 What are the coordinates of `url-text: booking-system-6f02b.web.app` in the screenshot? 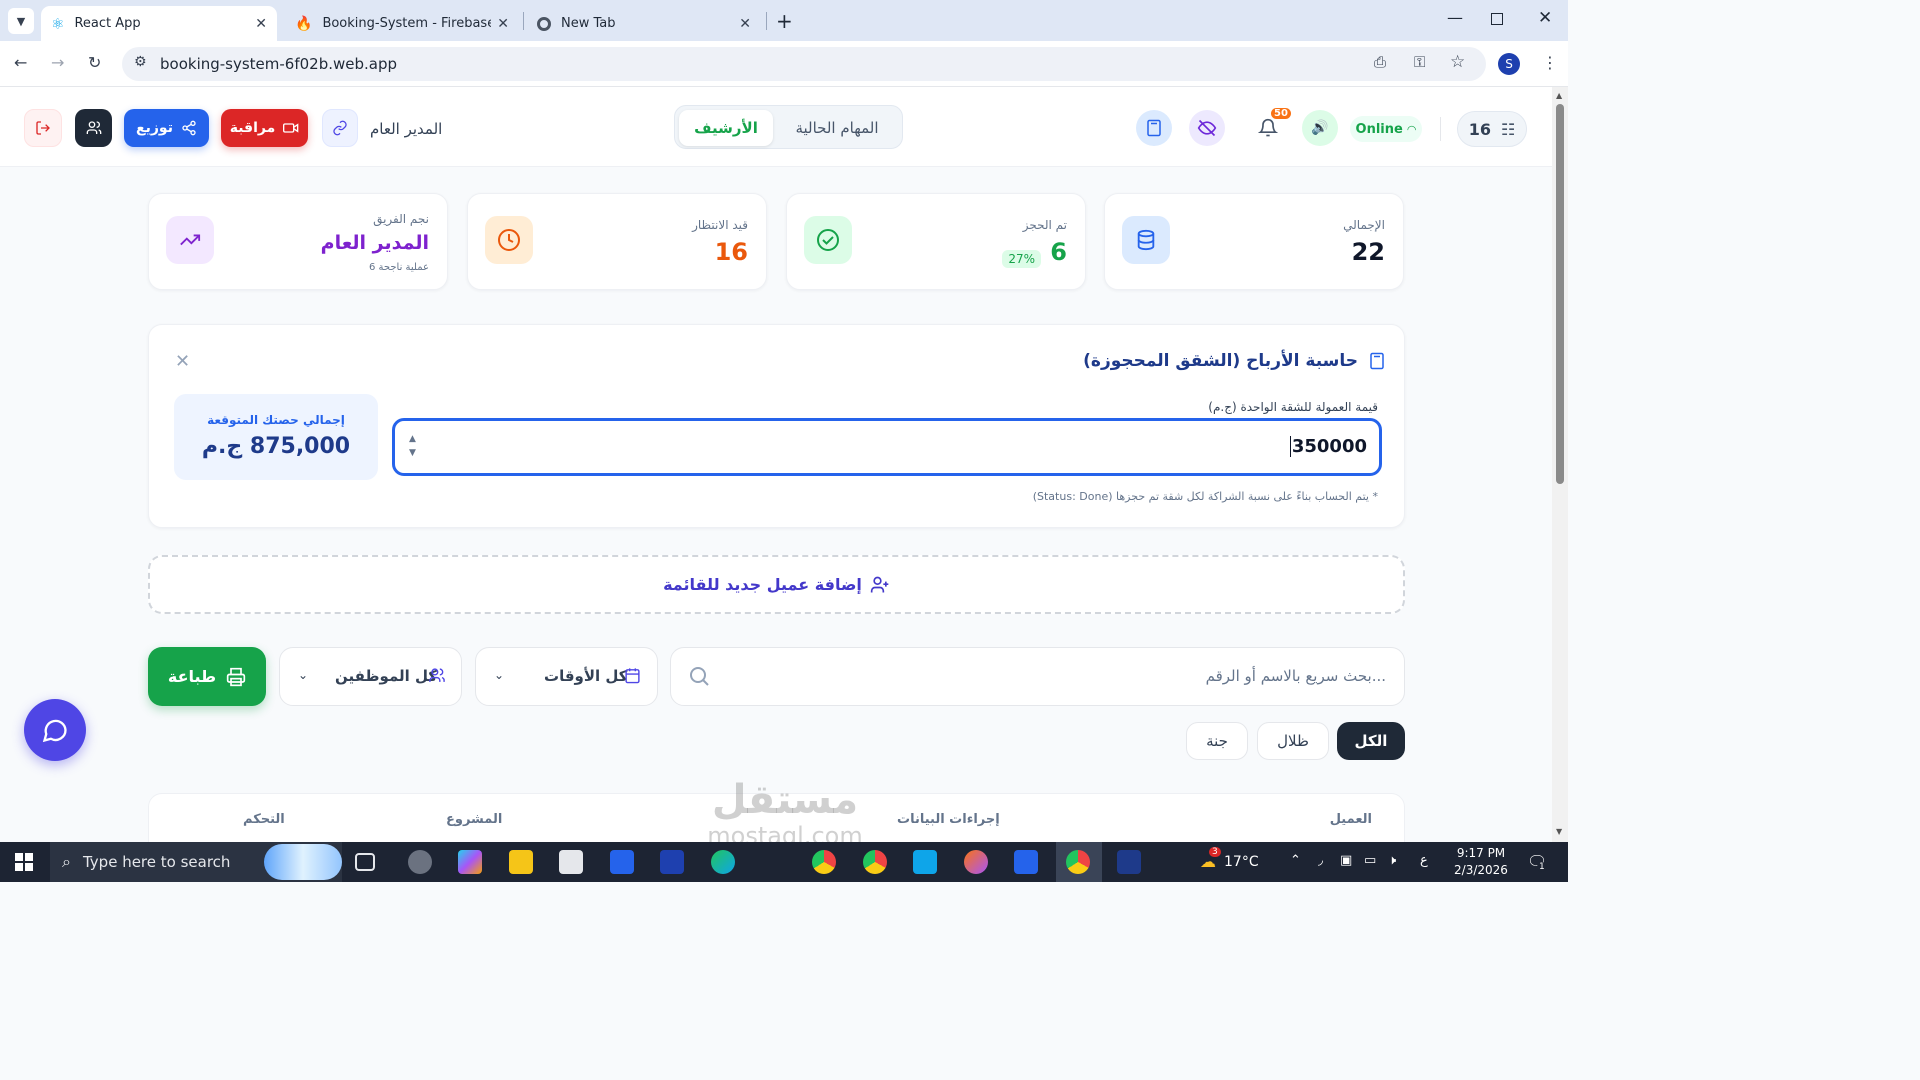 It's located at (278, 64).